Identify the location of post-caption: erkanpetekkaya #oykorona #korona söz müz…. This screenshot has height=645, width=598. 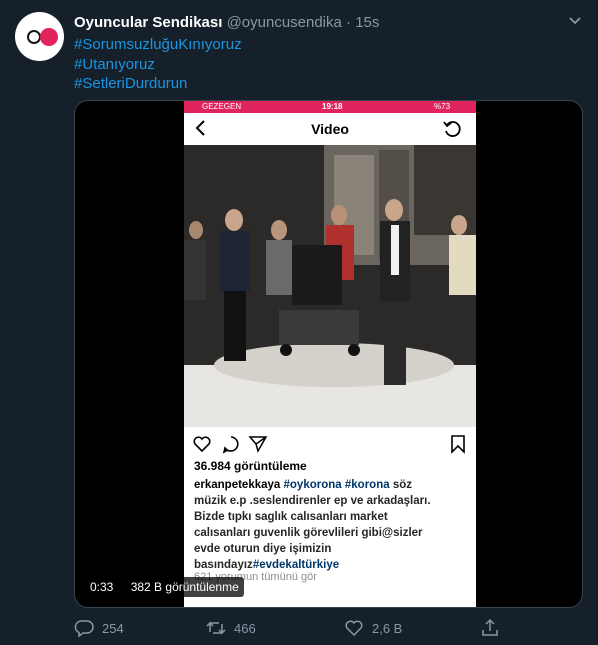
(331, 525).